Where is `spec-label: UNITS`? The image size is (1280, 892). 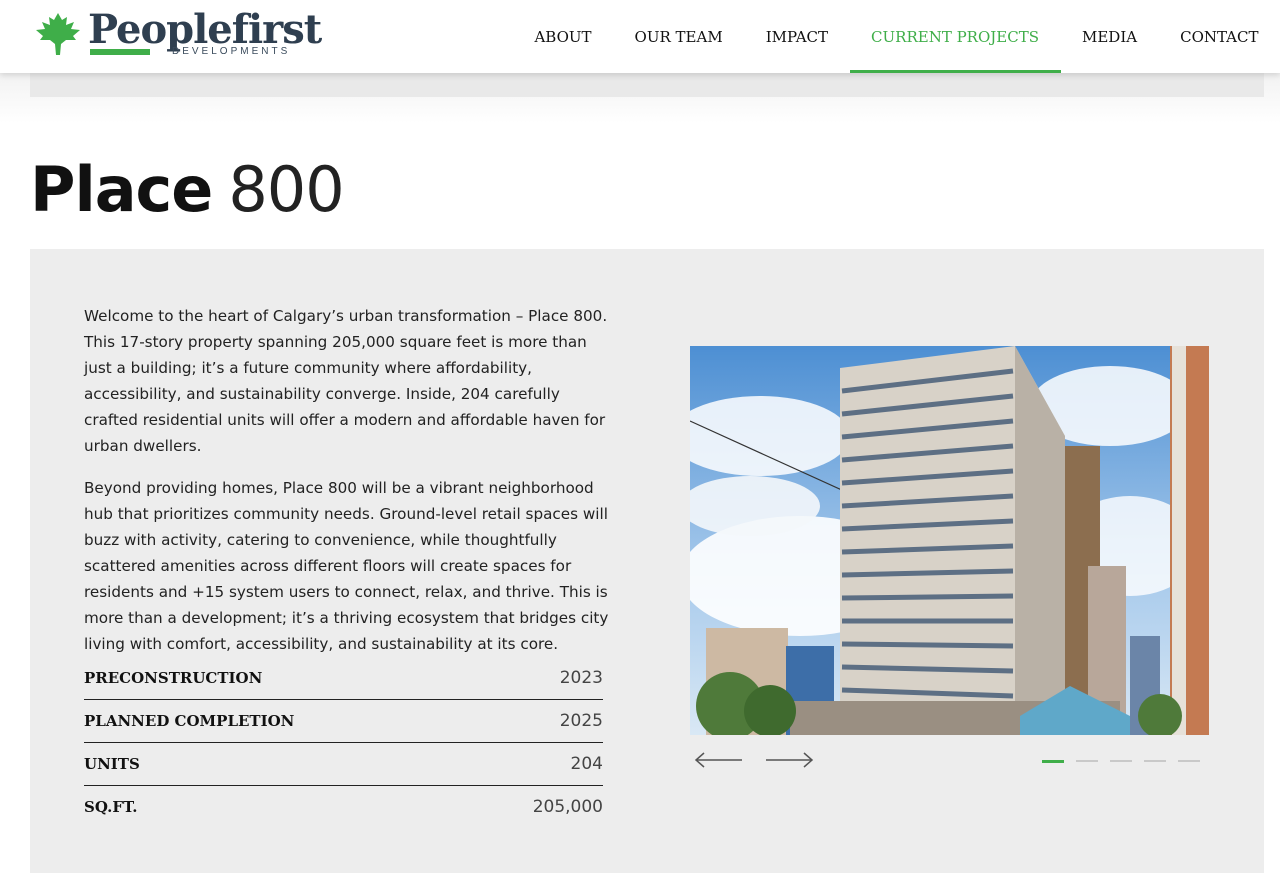
spec-label: UNITS is located at coordinates (112, 764).